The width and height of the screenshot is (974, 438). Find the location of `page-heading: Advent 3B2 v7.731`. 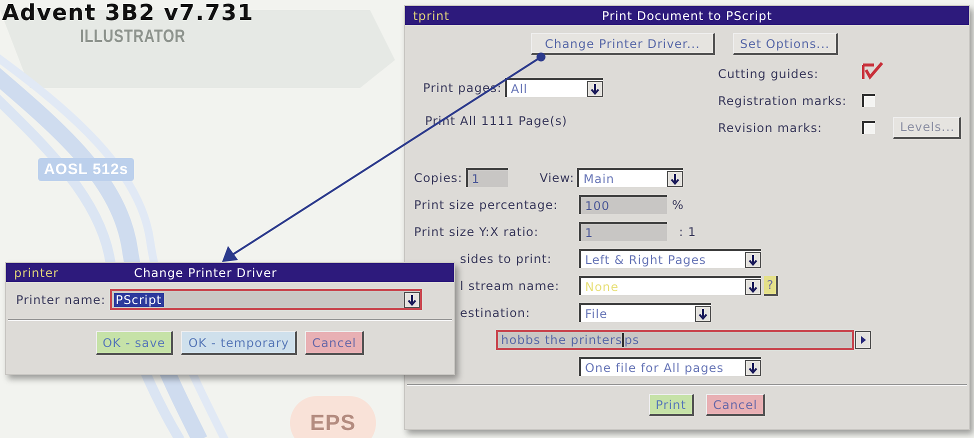

page-heading: Advent 3B2 v7.731 is located at coordinates (128, 14).